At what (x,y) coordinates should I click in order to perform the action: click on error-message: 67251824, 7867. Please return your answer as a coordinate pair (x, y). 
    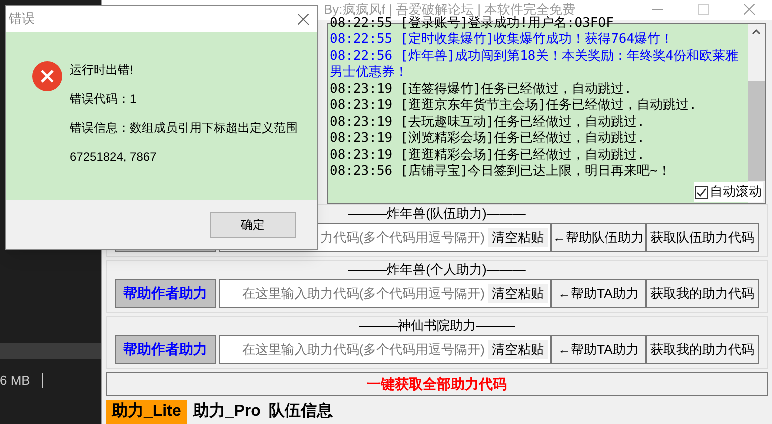
    Looking at the image, I should click on (114, 157).